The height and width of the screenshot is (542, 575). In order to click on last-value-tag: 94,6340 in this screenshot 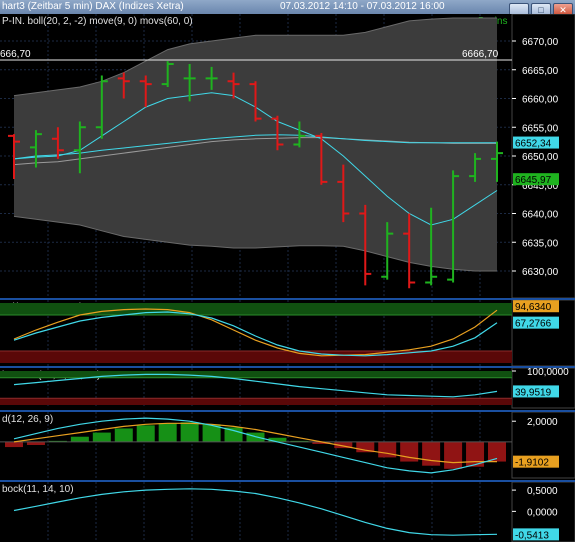, I will do `click(533, 307)`.